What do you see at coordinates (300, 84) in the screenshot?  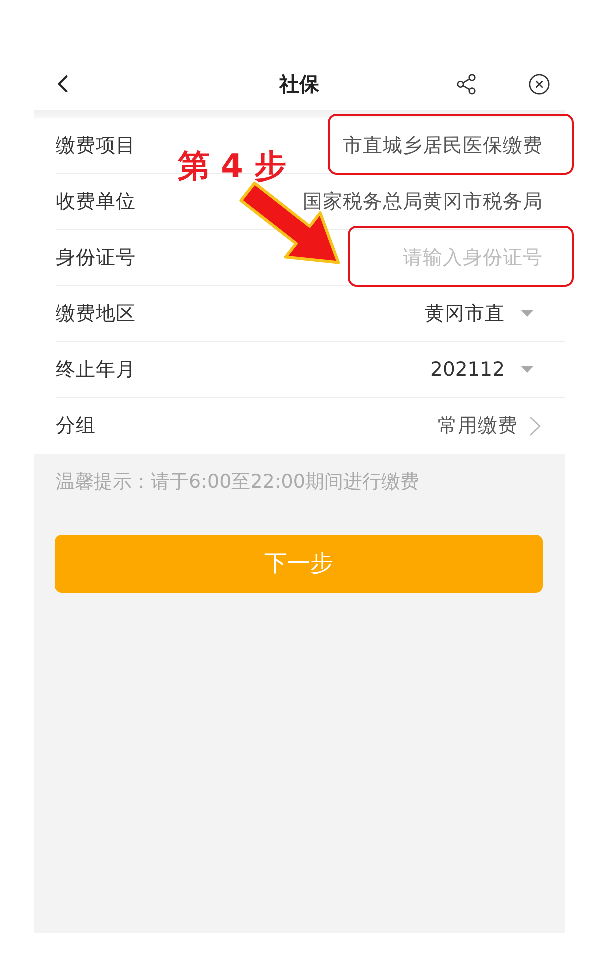 I see `page-title: 社保` at bounding box center [300, 84].